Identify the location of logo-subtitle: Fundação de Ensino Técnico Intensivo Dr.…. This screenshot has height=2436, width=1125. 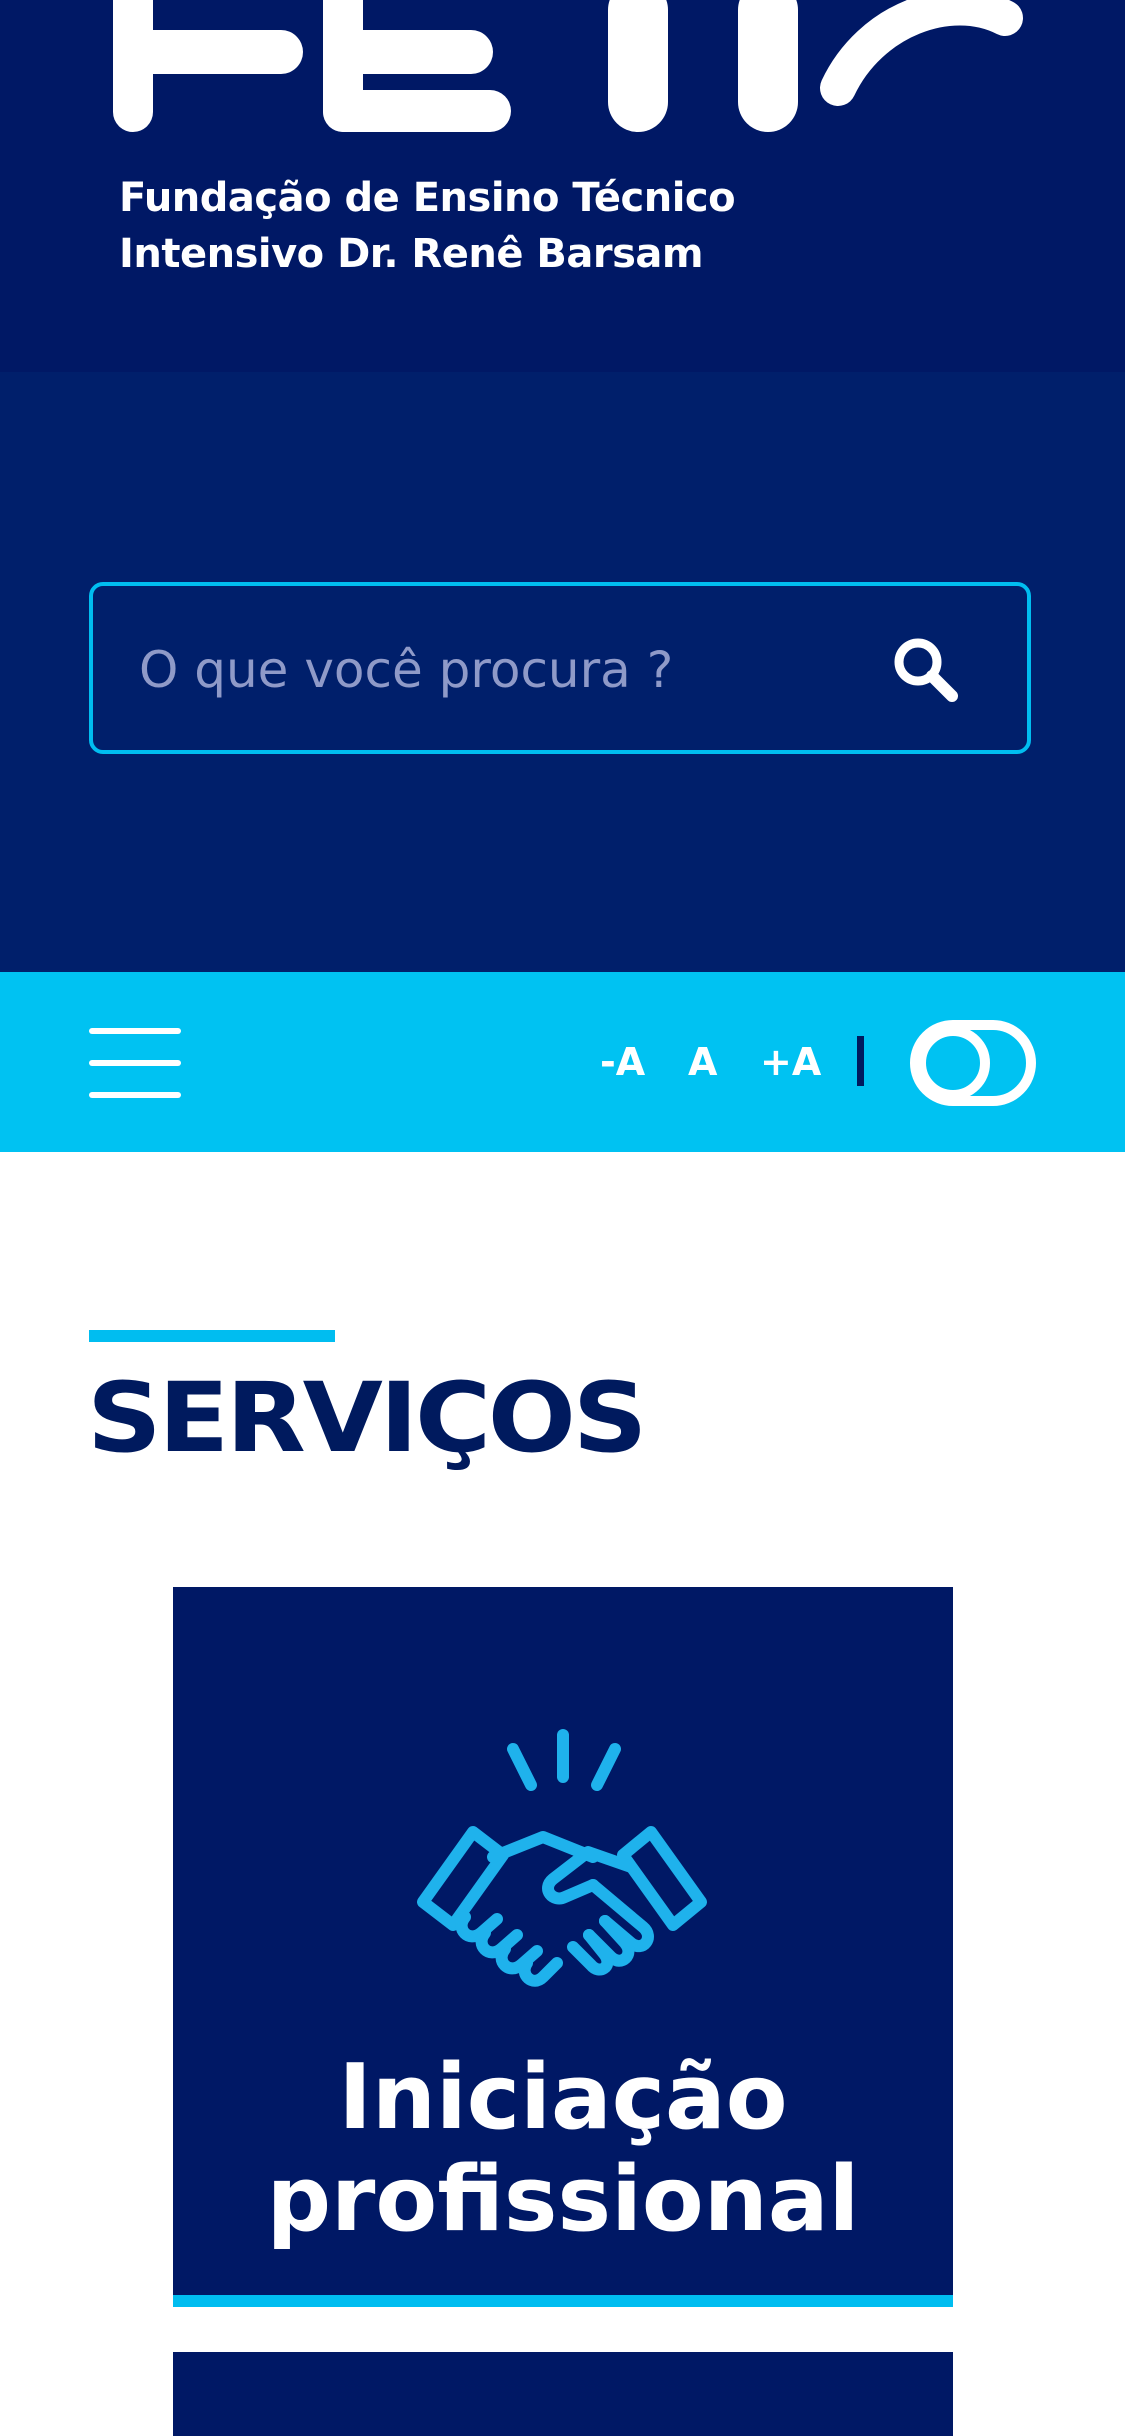
(427, 226).